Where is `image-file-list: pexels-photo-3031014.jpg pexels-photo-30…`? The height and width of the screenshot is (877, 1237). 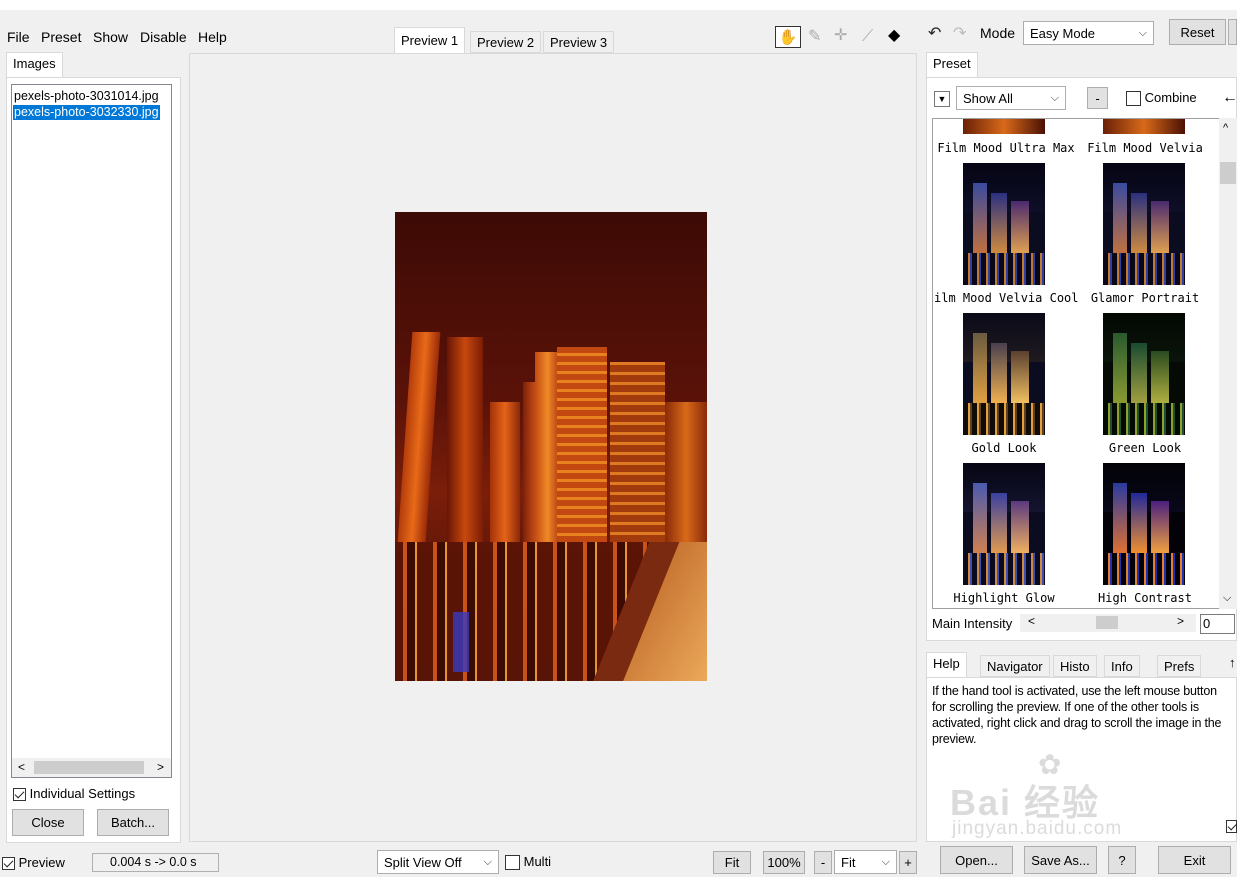
image-file-list: pexels-photo-3031014.jpg pexels-photo-30… is located at coordinates (91, 431).